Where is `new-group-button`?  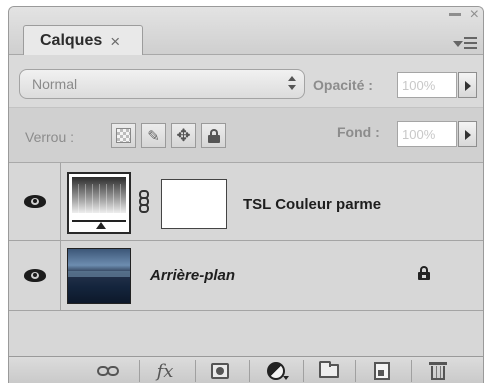 new-group-button is located at coordinates (329, 371).